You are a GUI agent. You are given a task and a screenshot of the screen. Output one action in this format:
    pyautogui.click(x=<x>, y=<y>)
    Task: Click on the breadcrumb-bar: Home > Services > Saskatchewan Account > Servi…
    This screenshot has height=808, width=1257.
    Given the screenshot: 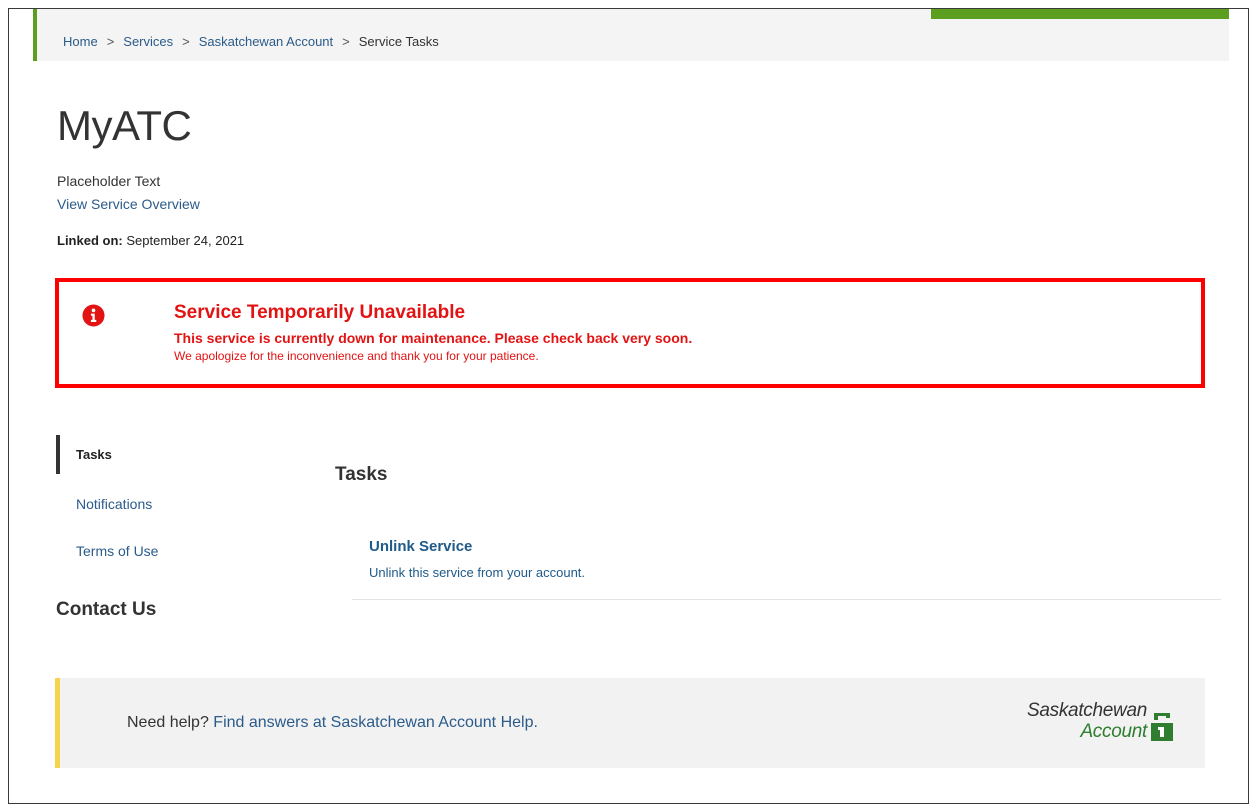 What is the action you would take?
    pyautogui.click(x=631, y=35)
    